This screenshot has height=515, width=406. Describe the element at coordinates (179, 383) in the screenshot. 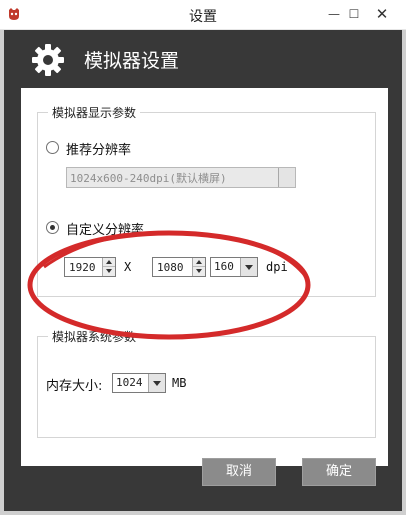

I see `memory-unit: MB` at that location.